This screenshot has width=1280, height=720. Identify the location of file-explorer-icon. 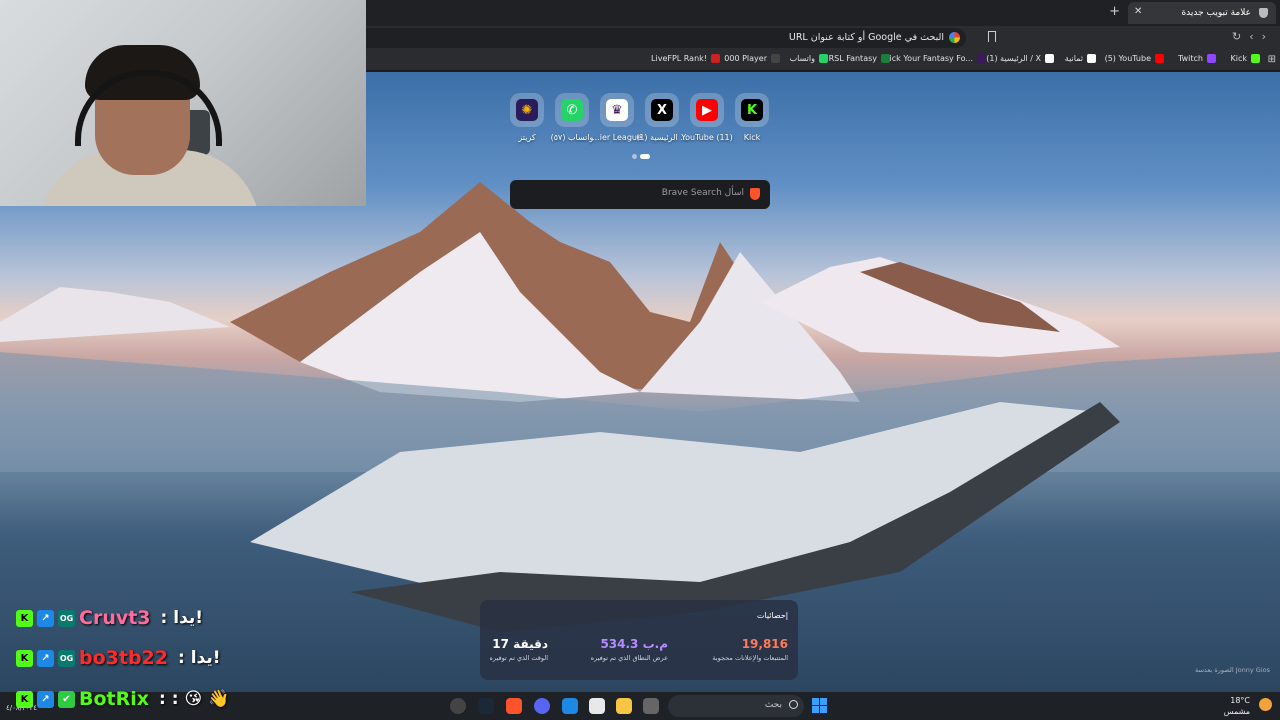
(624, 706).